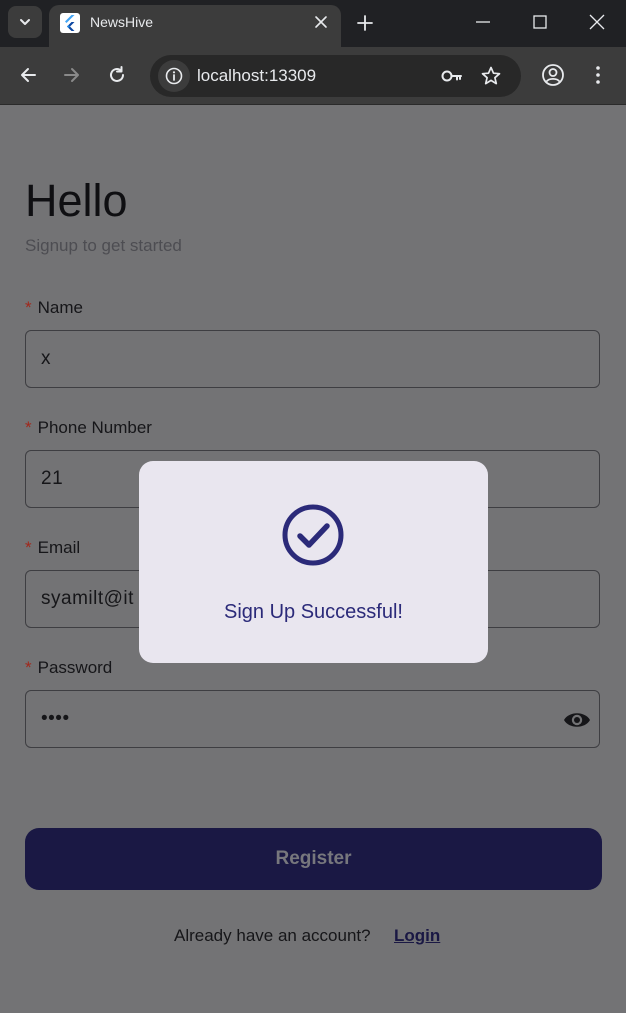 The width and height of the screenshot is (626, 1013). What do you see at coordinates (195, 26) in the screenshot?
I see `browser-tab: NewsHive` at bounding box center [195, 26].